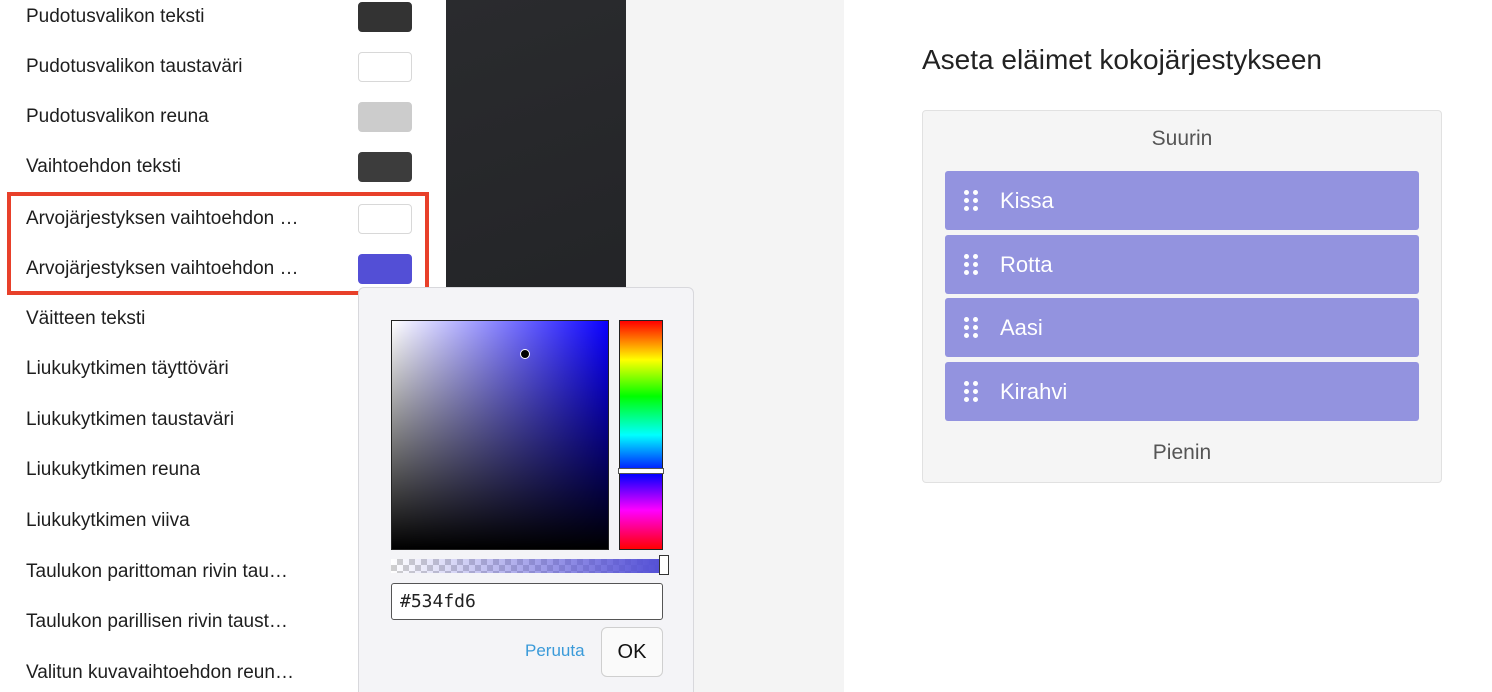 This screenshot has width=1492, height=692. I want to click on saturation-handle, so click(525, 354).